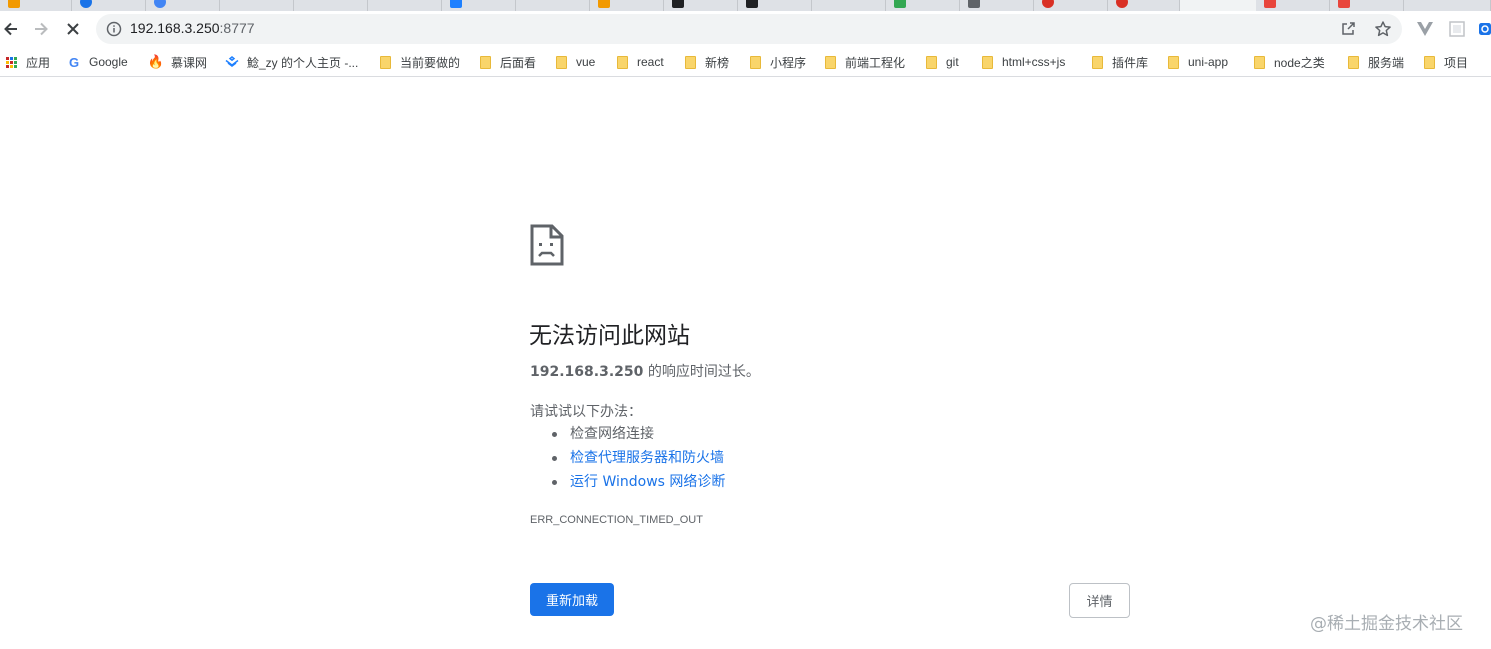 Image resolution: width=1491 pixels, height=649 pixels. Describe the element at coordinates (114, 31) in the screenshot. I see `info-icon` at that location.